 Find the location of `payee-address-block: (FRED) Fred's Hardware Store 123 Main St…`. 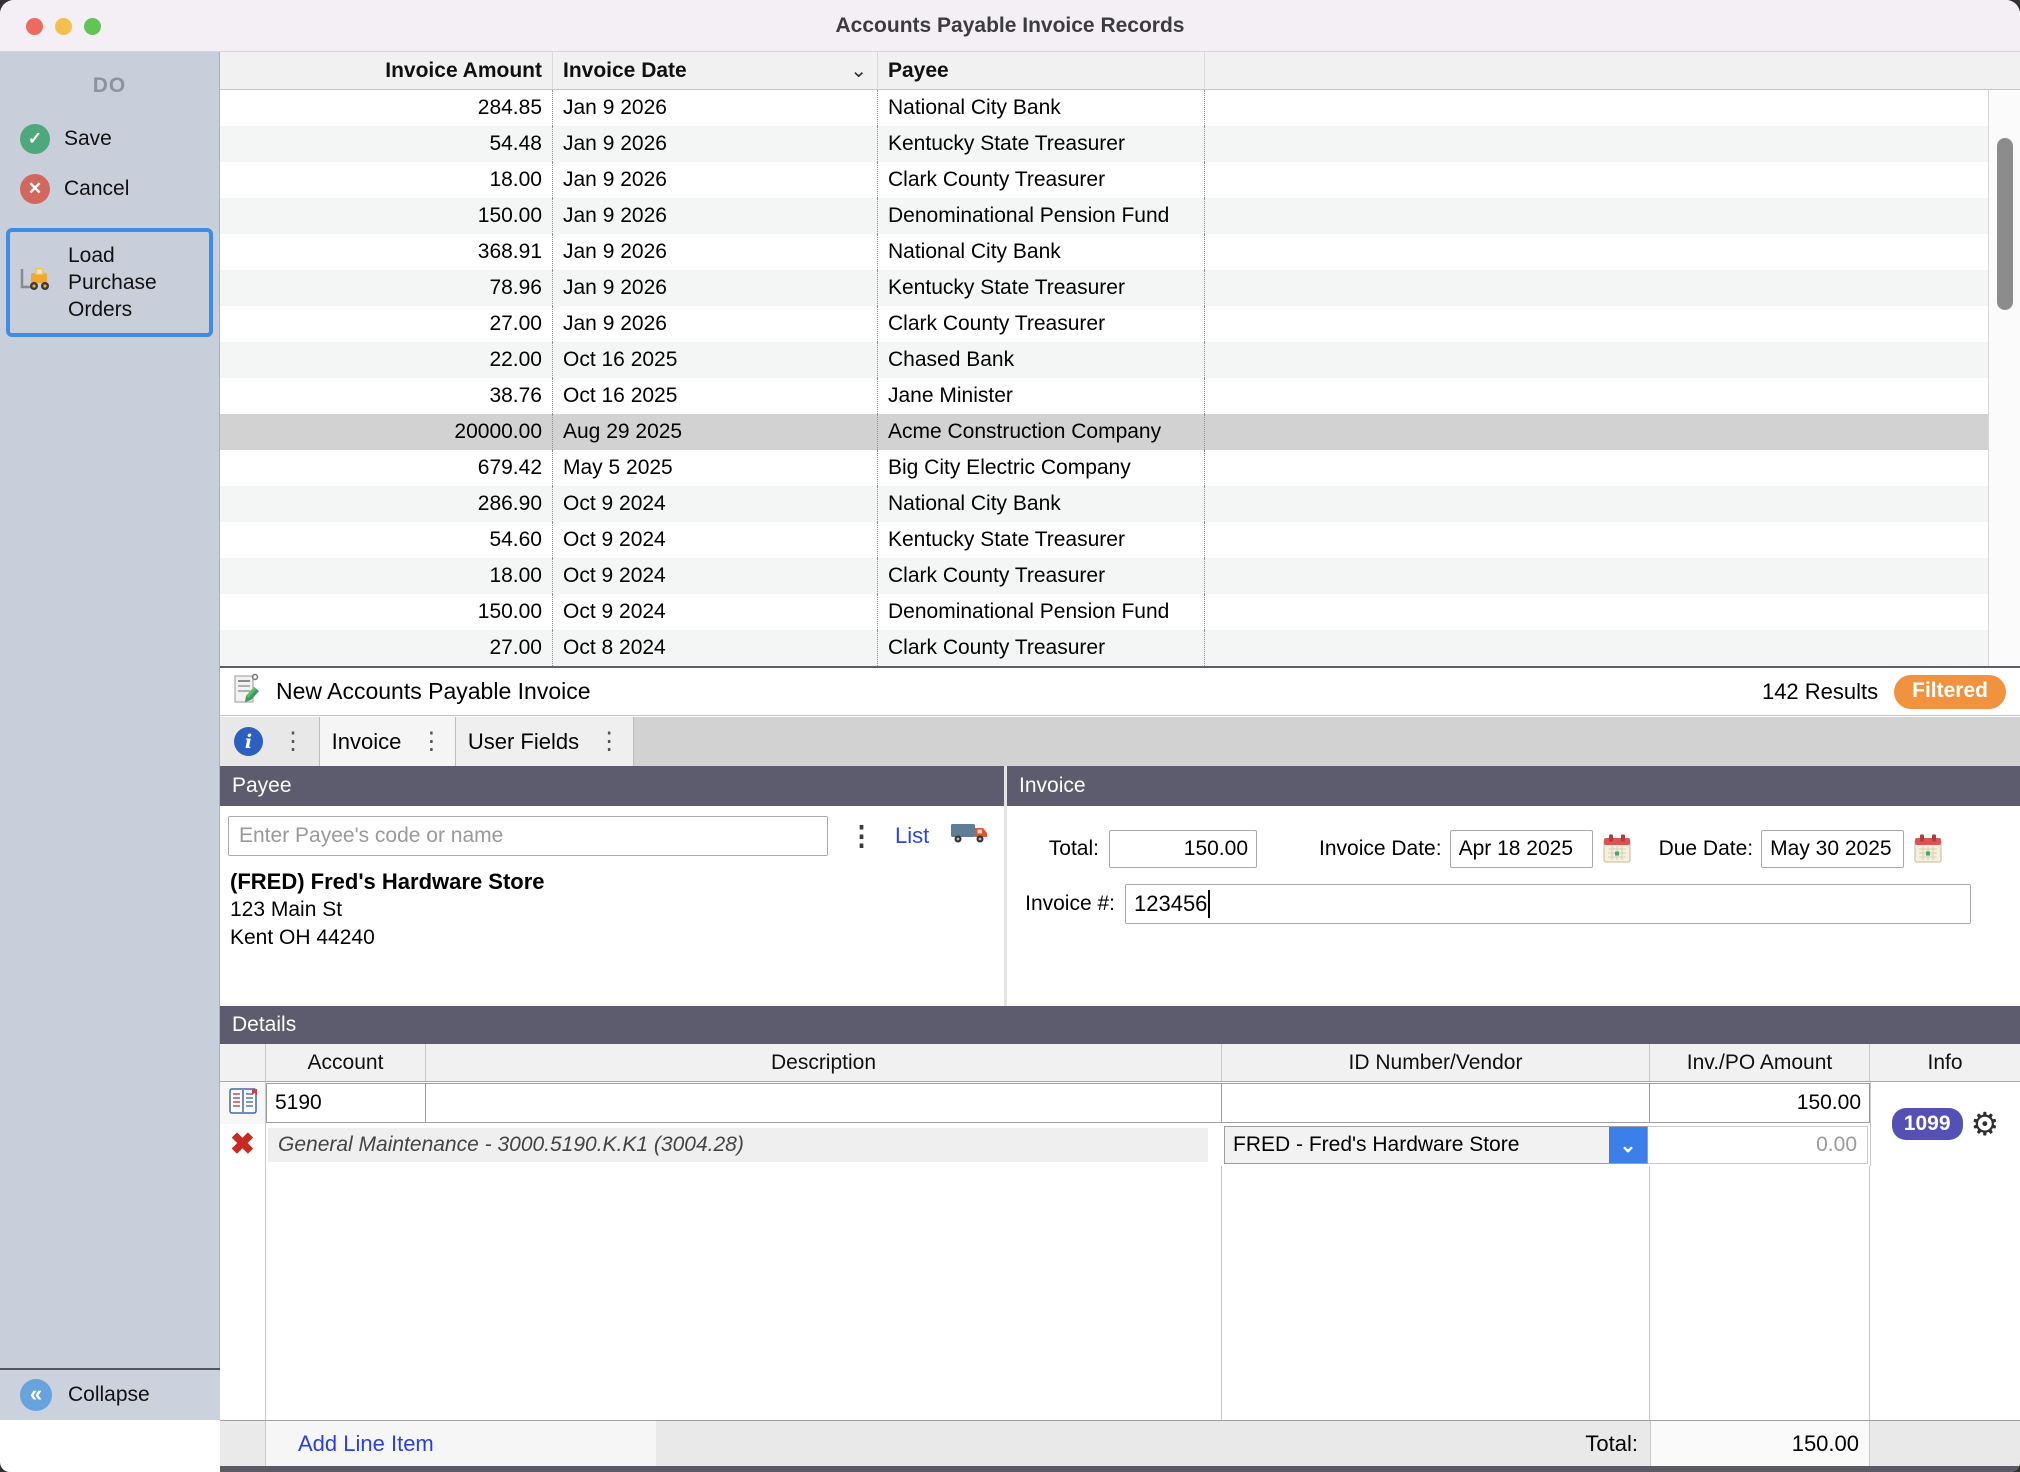

payee-address-block: (FRED) Fred's Hardware Store 123 Main St… is located at coordinates (617, 910).